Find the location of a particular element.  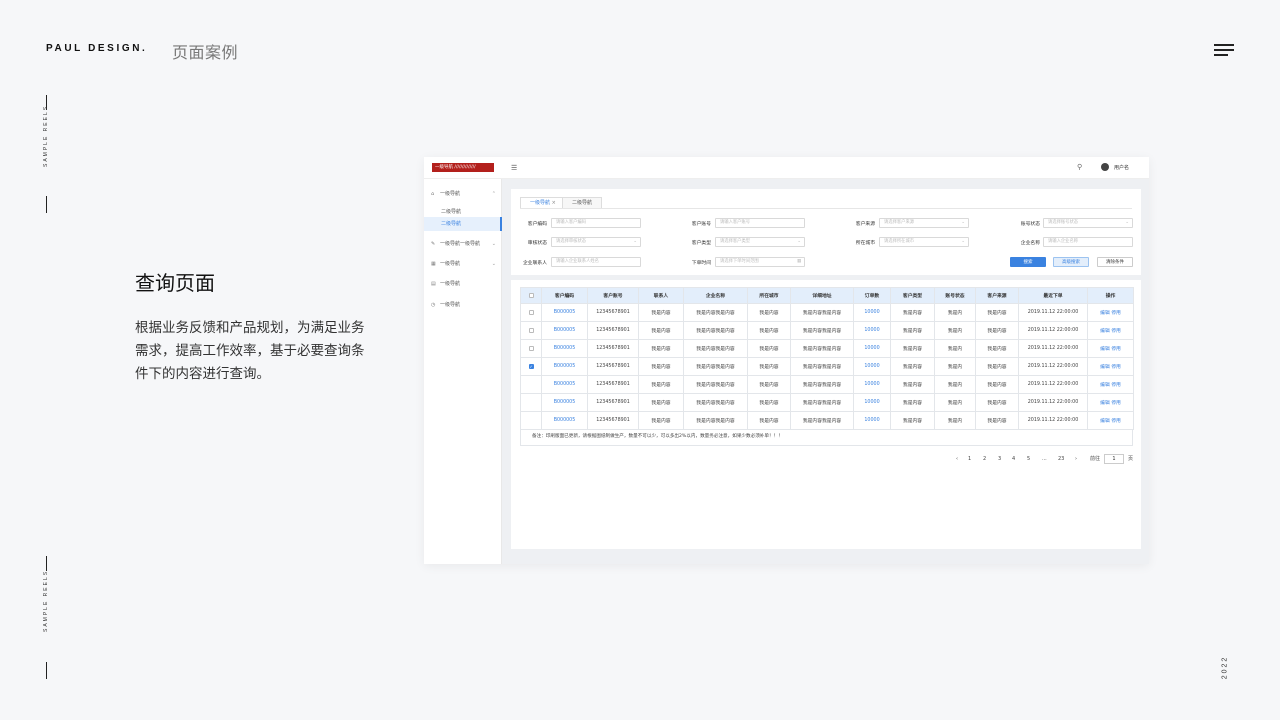

sidebar-item-5: ▦ 一级导航 ⌄ is located at coordinates (463, 264).